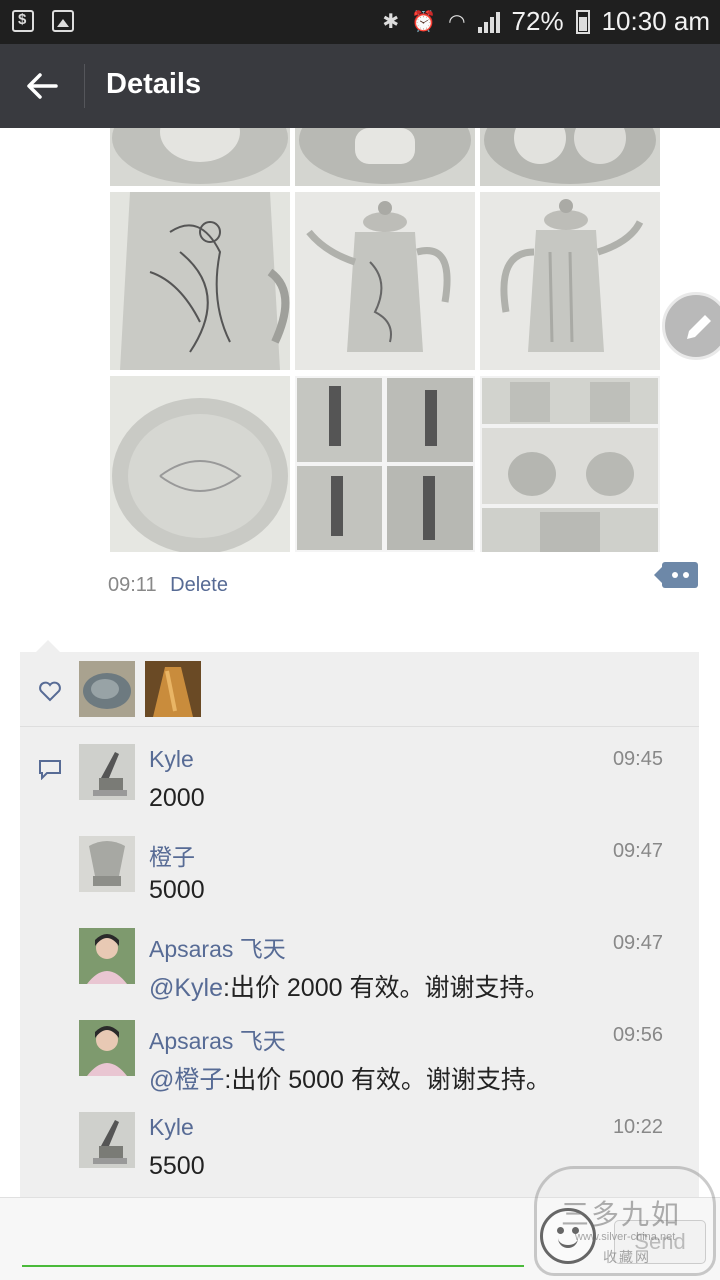 Image resolution: width=720 pixels, height=1280 pixels. What do you see at coordinates (63, 21) in the screenshot?
I see `image-icon` at bounding box center [63, 21].